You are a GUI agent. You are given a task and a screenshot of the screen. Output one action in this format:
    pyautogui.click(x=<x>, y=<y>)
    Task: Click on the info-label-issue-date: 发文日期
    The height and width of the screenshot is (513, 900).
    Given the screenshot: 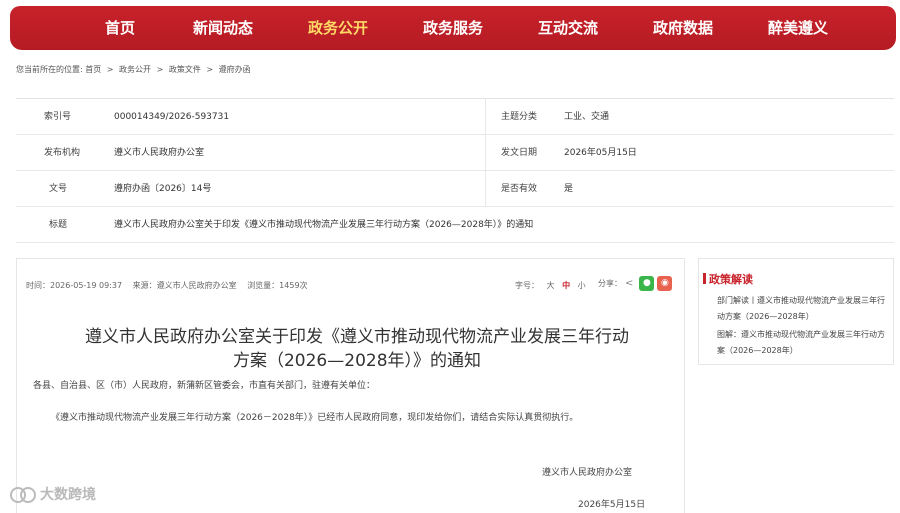 What is the action you would take?
    pyautogui.click(x=519, y=153)
    